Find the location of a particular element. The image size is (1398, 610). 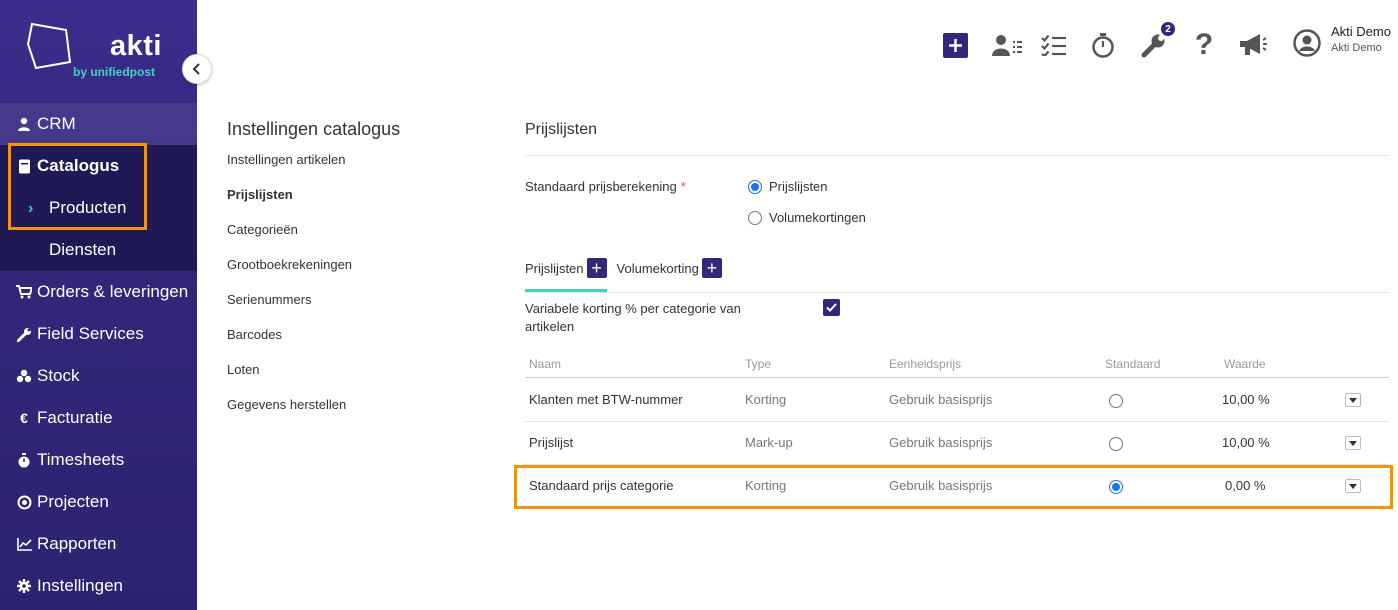

tasks-button is located at coordinates (1054, 45).